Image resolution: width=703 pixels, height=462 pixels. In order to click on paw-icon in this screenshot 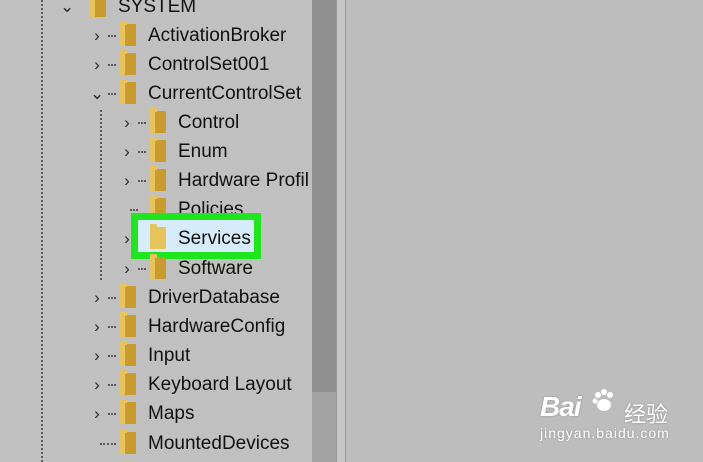, I will do `click(602, 400)`.